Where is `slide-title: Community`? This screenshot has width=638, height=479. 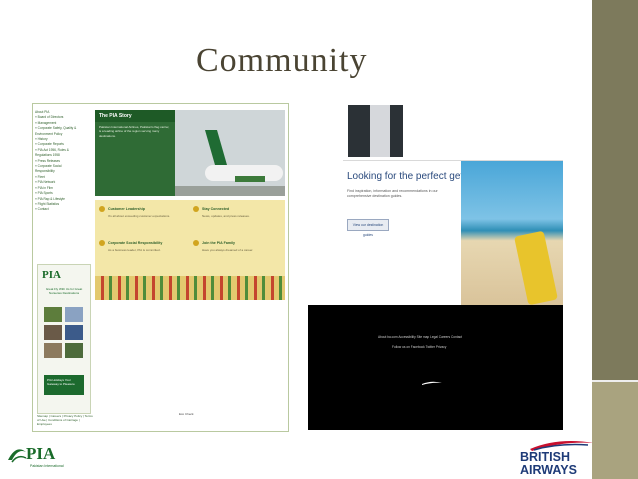
slide-title: Community is located at coordinates (282, 60).